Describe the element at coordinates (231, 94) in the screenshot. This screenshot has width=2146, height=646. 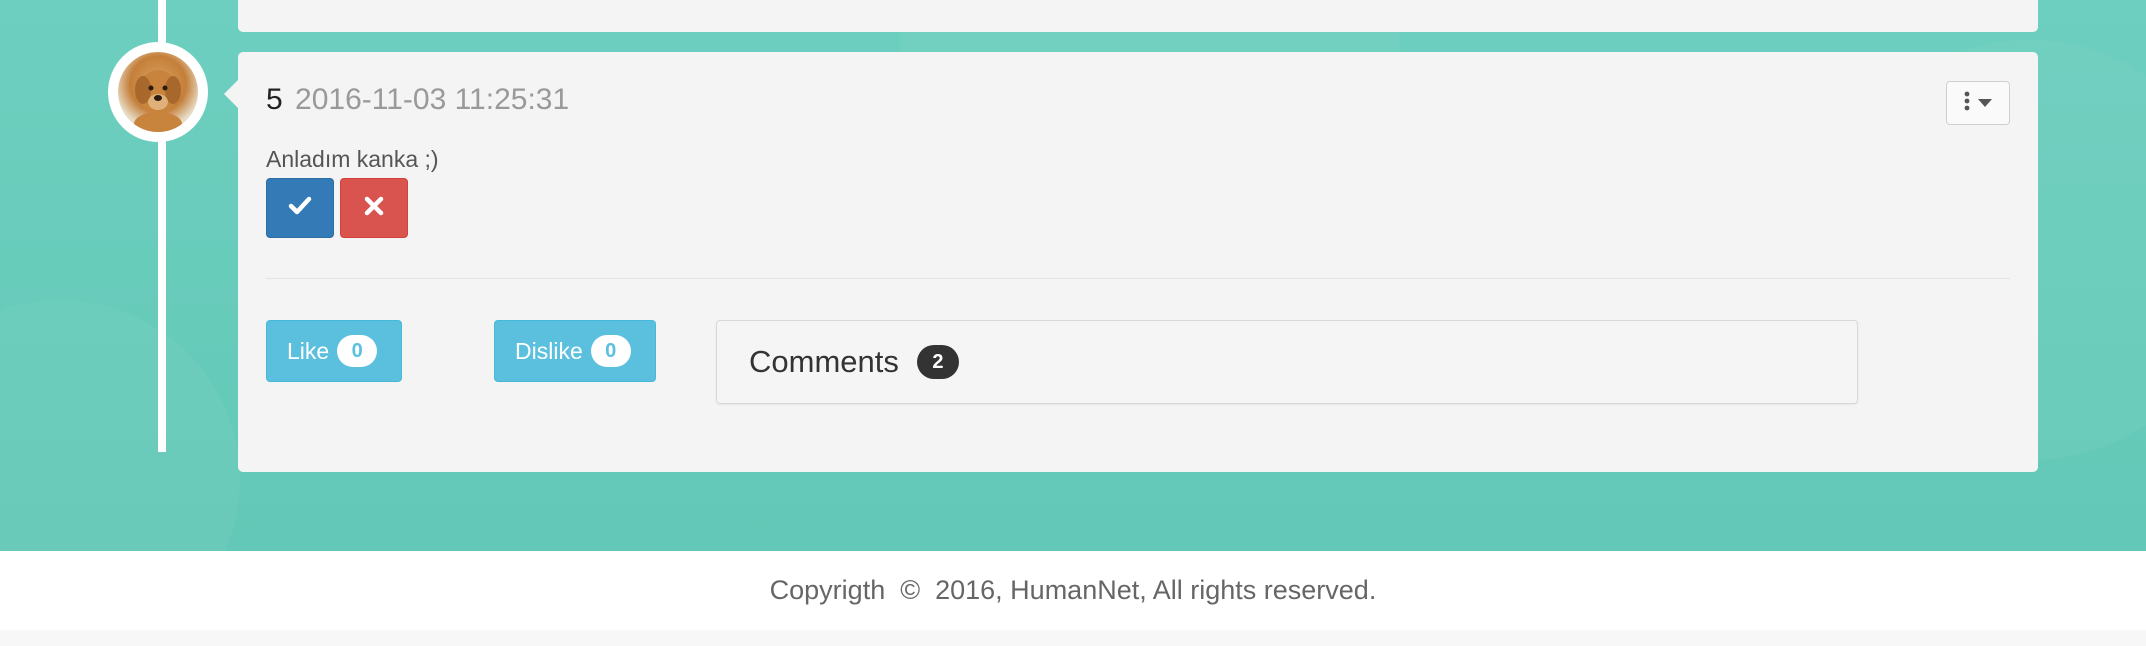
I see `card-pointer` at that location.